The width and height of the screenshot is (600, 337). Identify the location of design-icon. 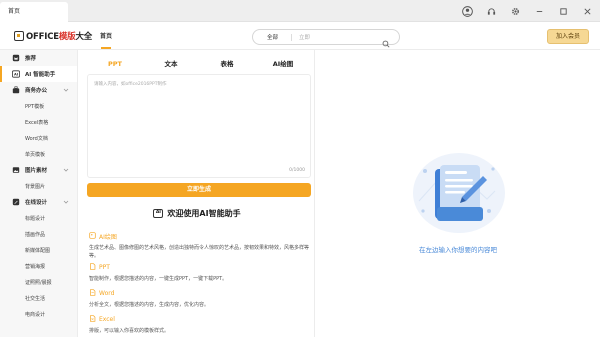
(16, 202).